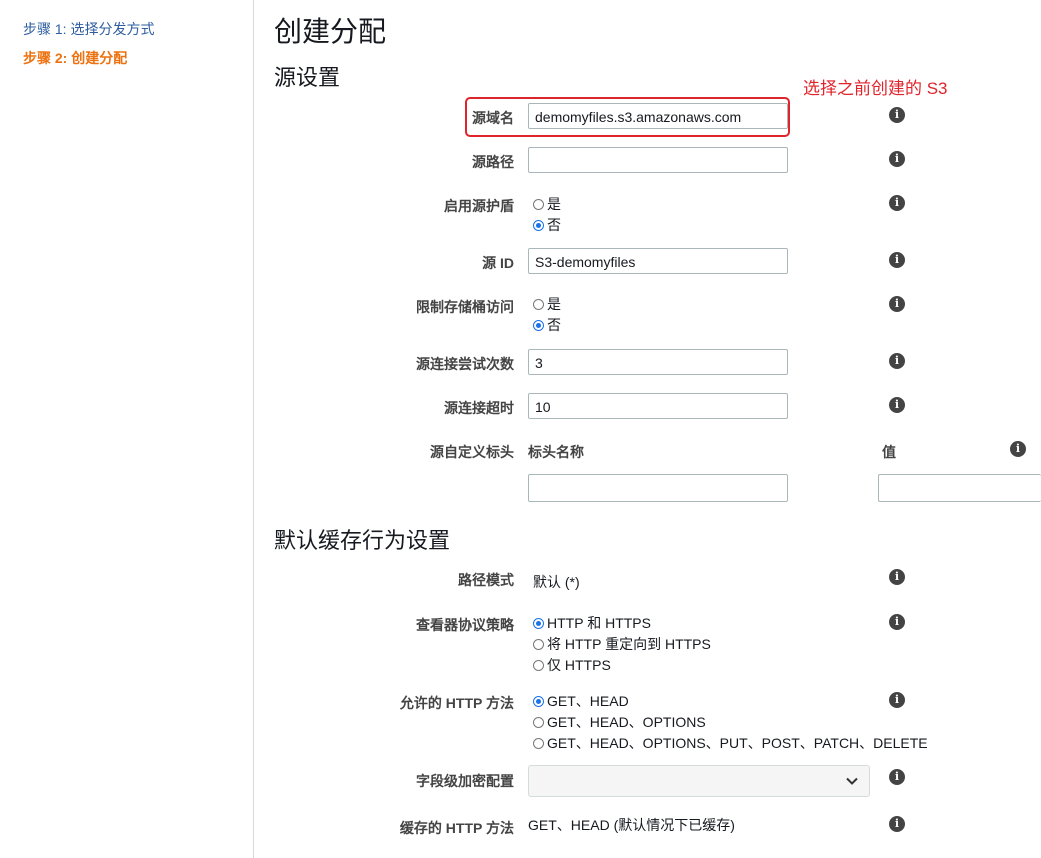 Image resolution: width=1041 pixels, height=858 pixels. Describe the element at coordinates (658, 116) in the screenshot. I see `origin-domain-input: demomyfiles.s3.amazonaws.com` at that location.